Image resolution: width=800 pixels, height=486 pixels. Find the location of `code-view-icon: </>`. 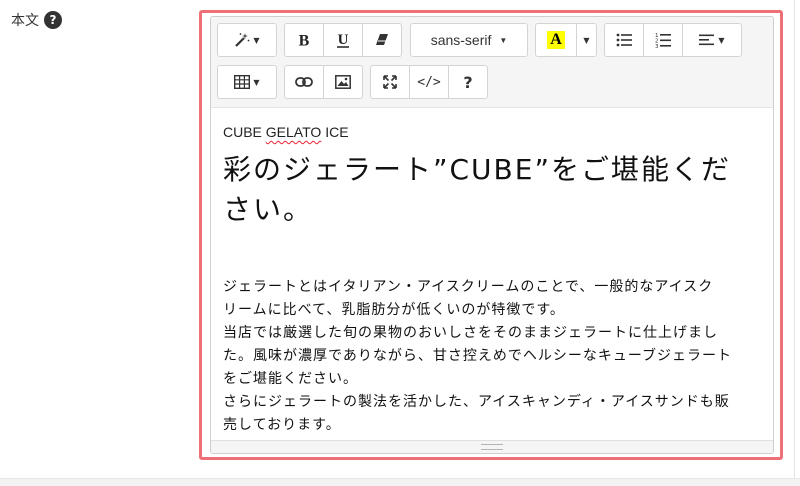

code-view-icon: </> is located at coordinates (429, 82).